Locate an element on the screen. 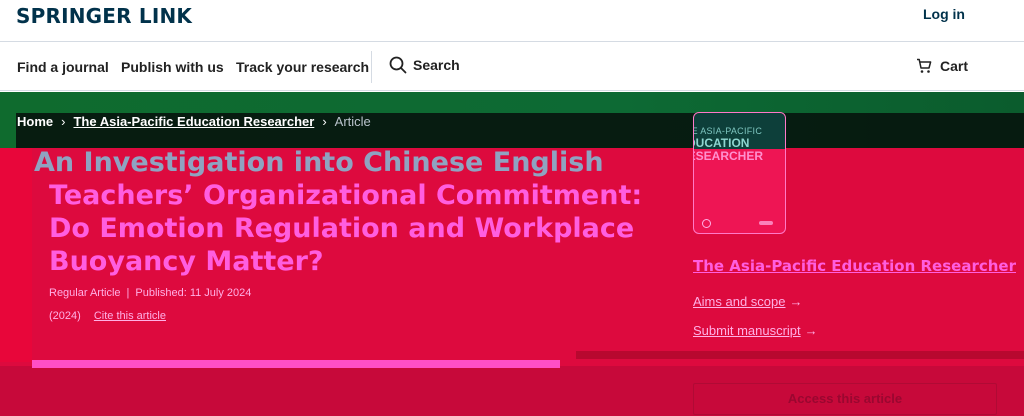 The image size is (1024, 416). cite-article-link: Cite this article is located at coordinates (130, 316).